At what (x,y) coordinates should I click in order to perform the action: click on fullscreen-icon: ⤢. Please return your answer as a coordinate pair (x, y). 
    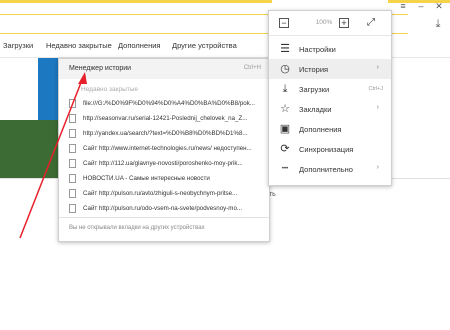
    Looking at the image, I should click on (371, 22).